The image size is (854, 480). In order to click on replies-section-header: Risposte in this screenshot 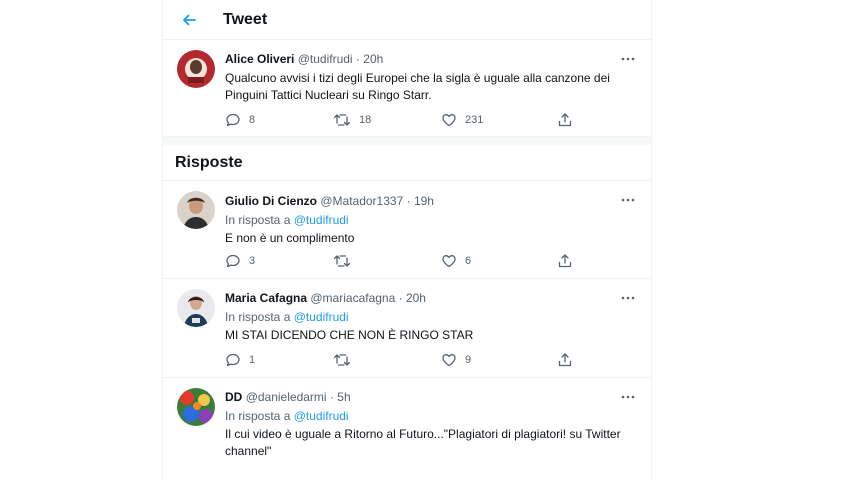, I will do `click(407, 159)`.